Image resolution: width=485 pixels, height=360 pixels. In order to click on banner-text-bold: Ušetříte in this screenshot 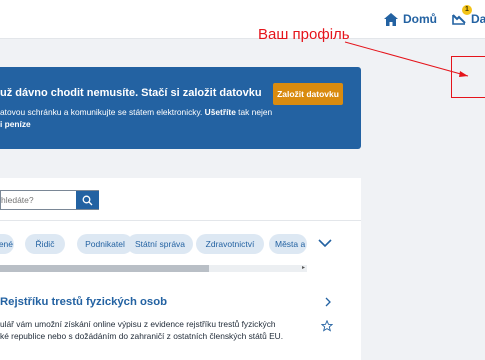, I will do `click(220, 112)`.